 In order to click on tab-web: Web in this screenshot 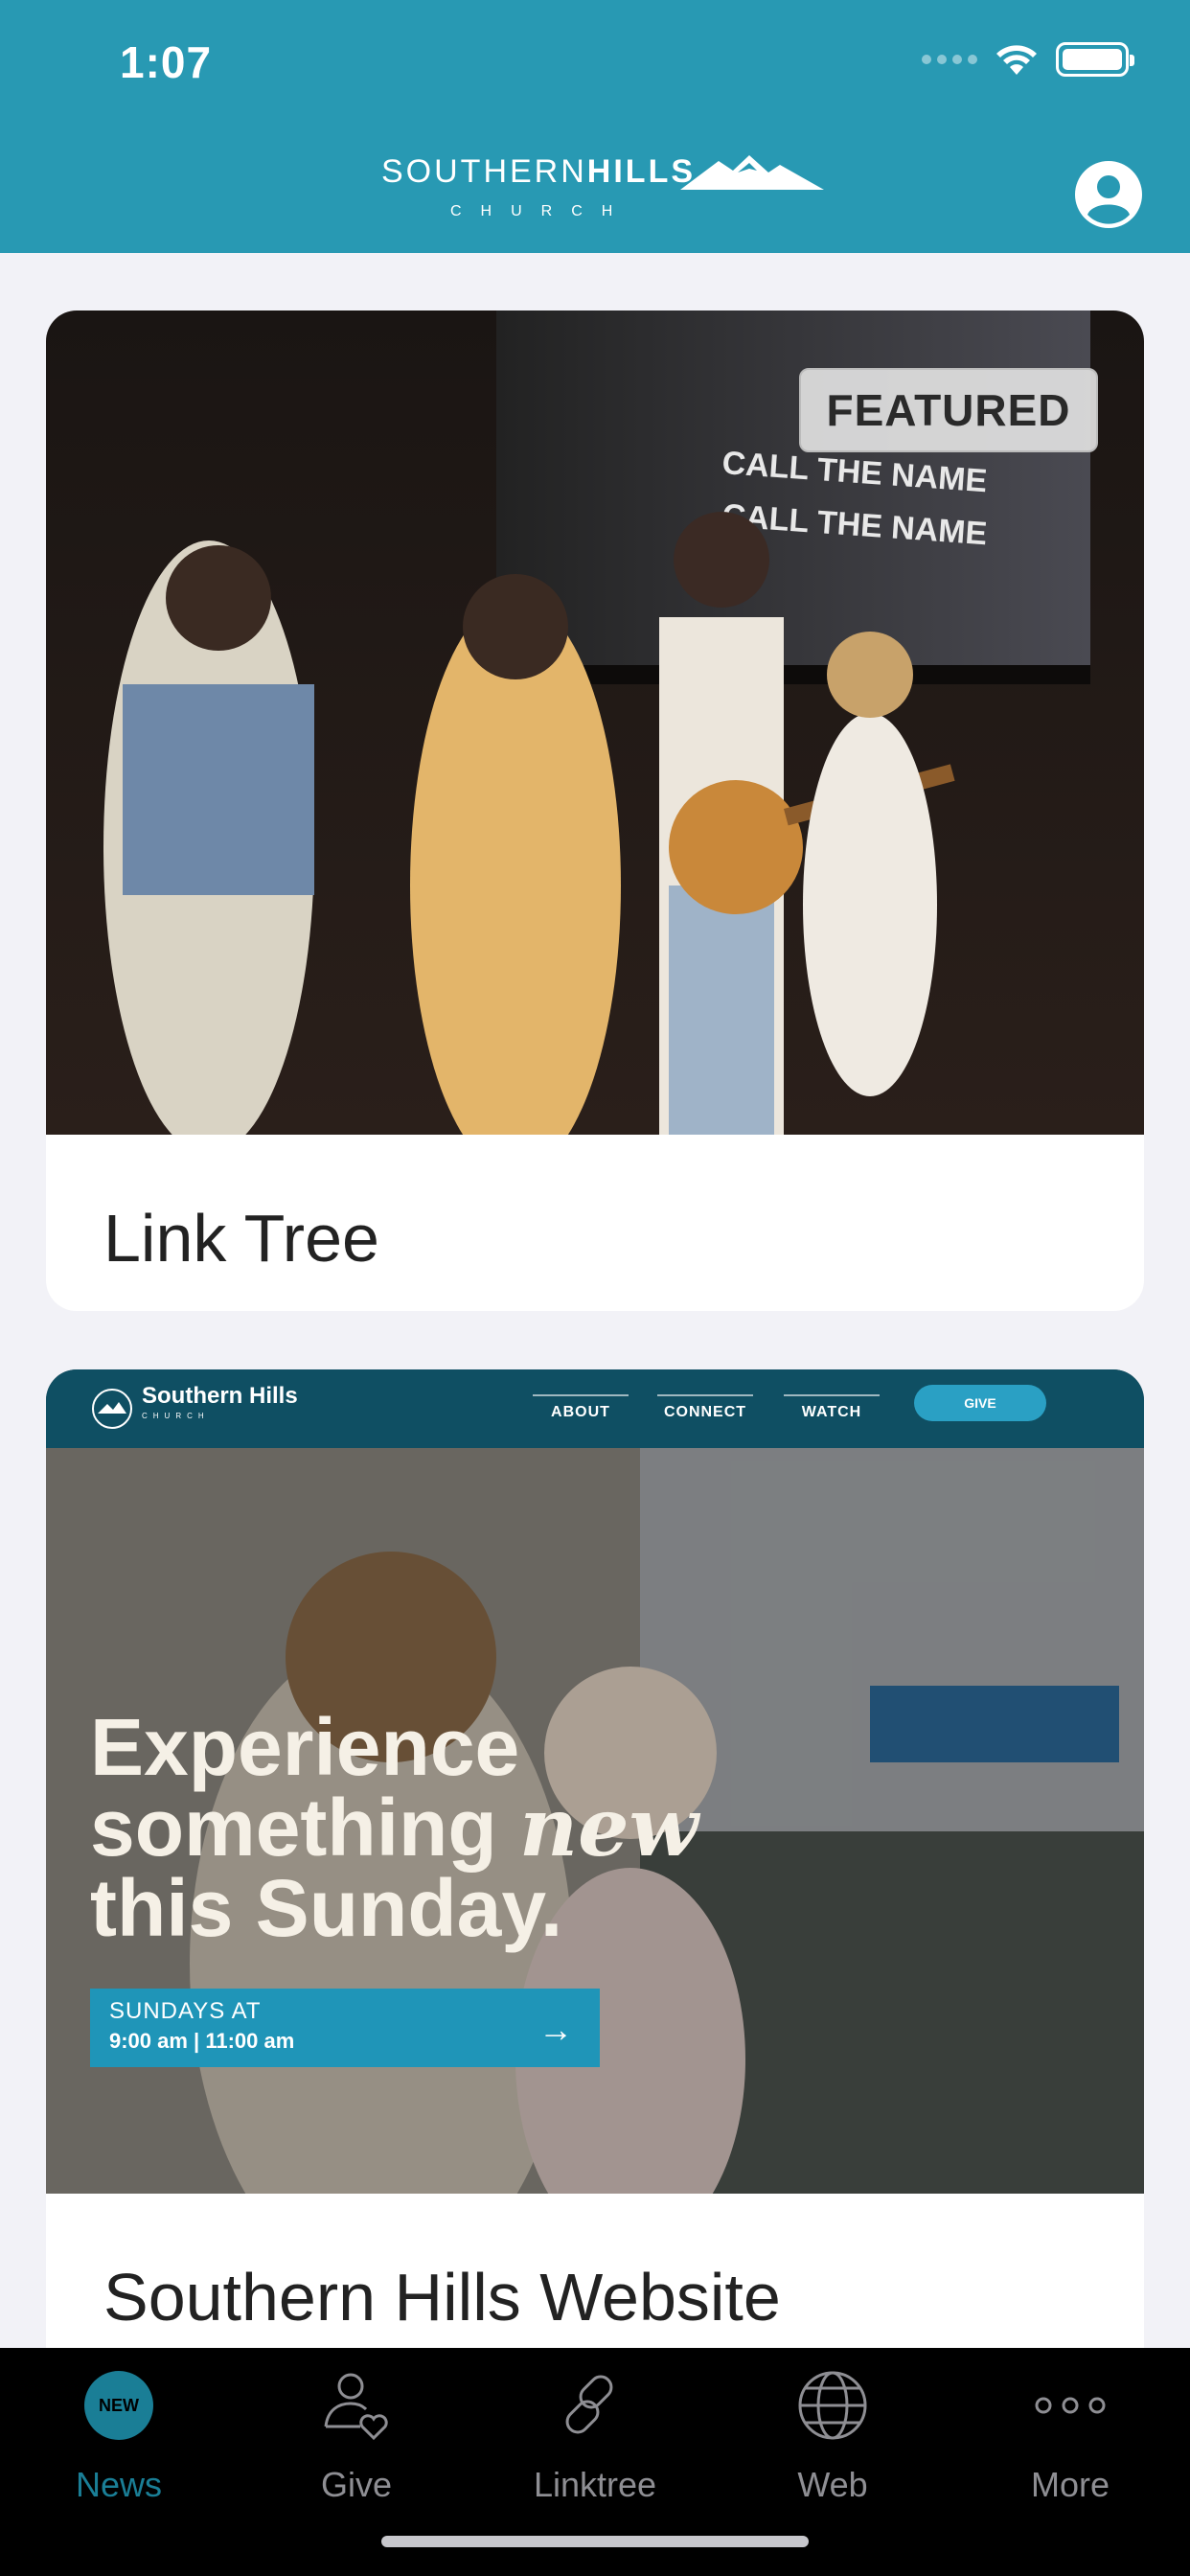, I will do `click(833, 2433)`.